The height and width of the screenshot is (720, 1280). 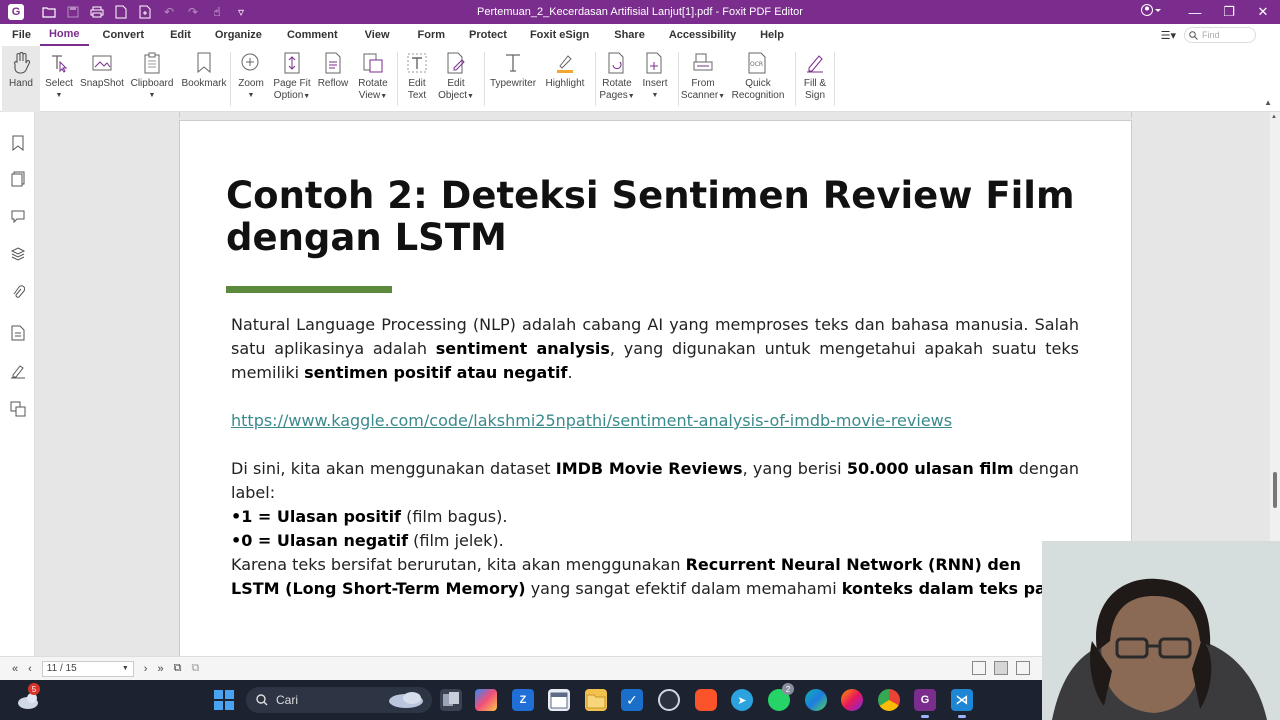 What do you see at coordinates (417, 74) in the screenshot?
I see `edit-text-button: Edit Text` at bounding box center [417, 74].